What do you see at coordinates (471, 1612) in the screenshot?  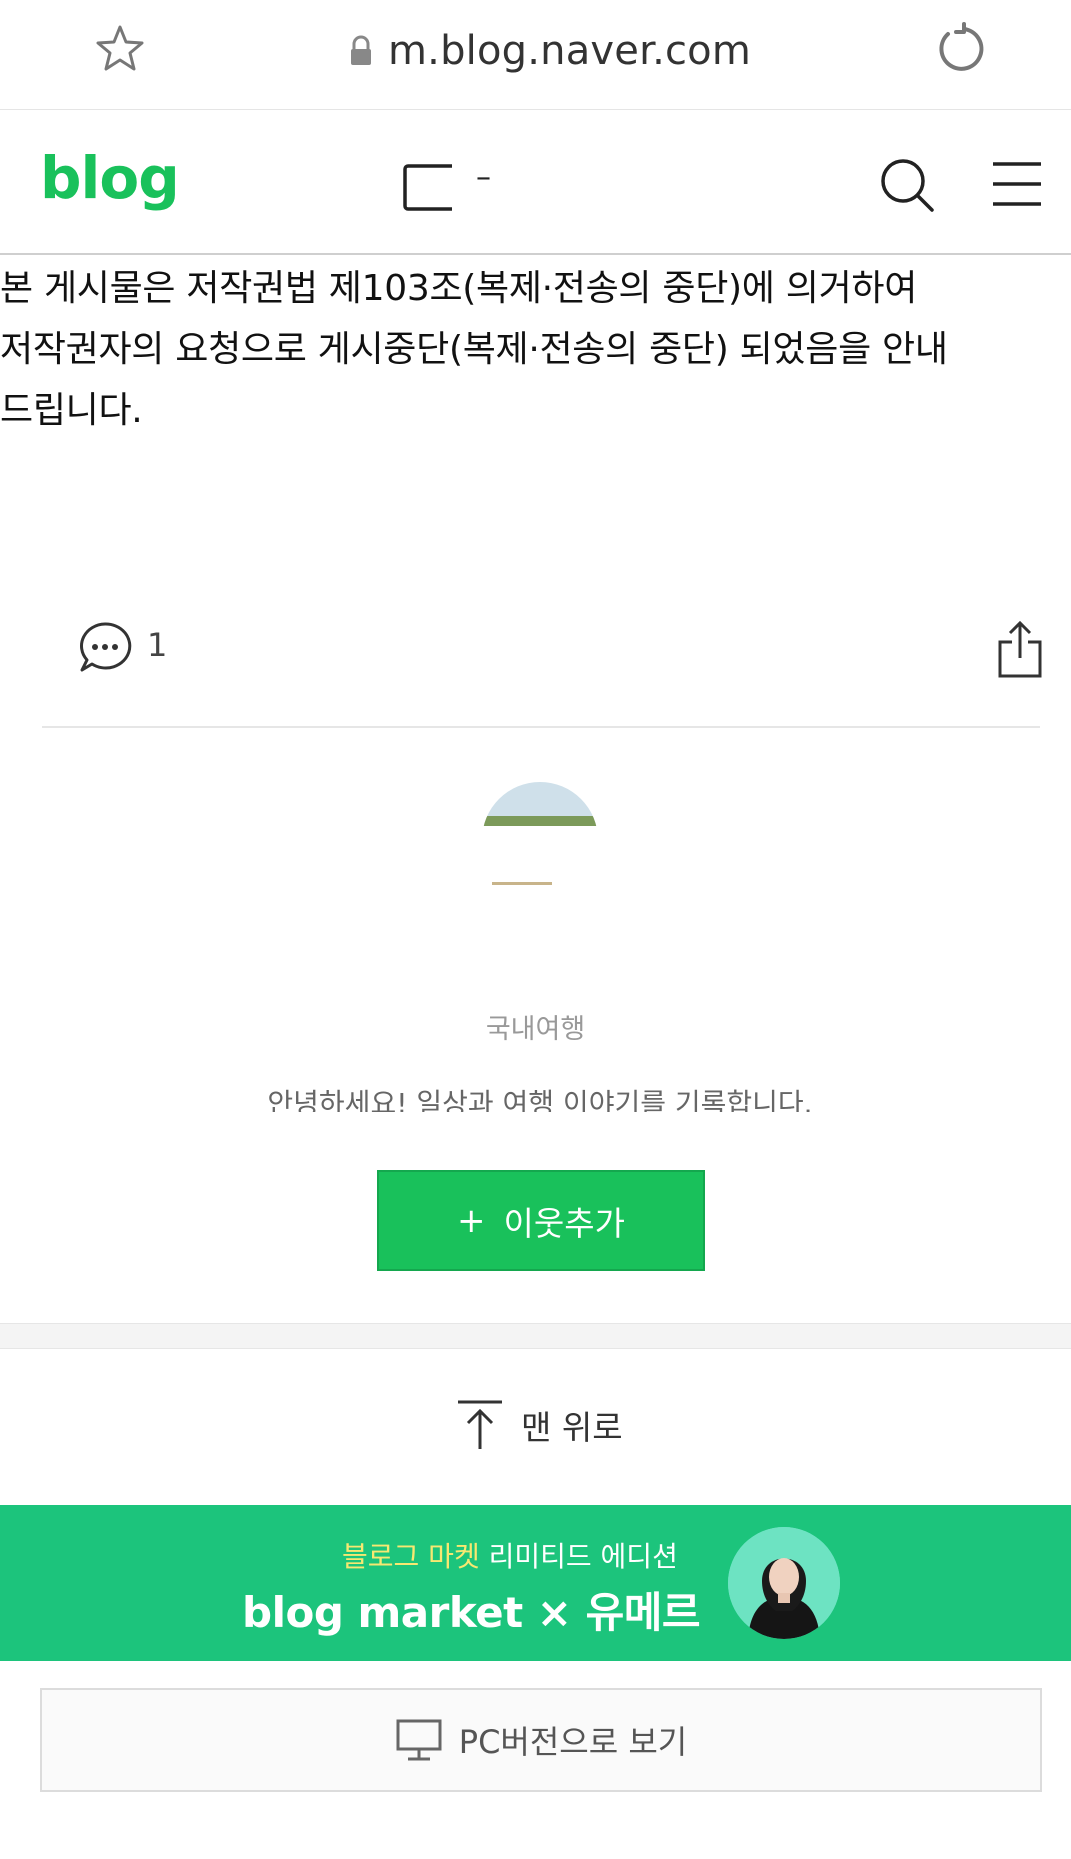 I see `banner-title: blog market × 유메르` at bounding box center [471, 1612].